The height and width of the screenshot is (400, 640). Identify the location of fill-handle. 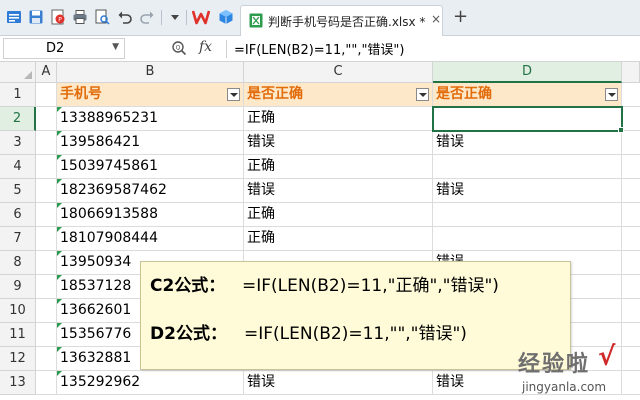
(621, 130).